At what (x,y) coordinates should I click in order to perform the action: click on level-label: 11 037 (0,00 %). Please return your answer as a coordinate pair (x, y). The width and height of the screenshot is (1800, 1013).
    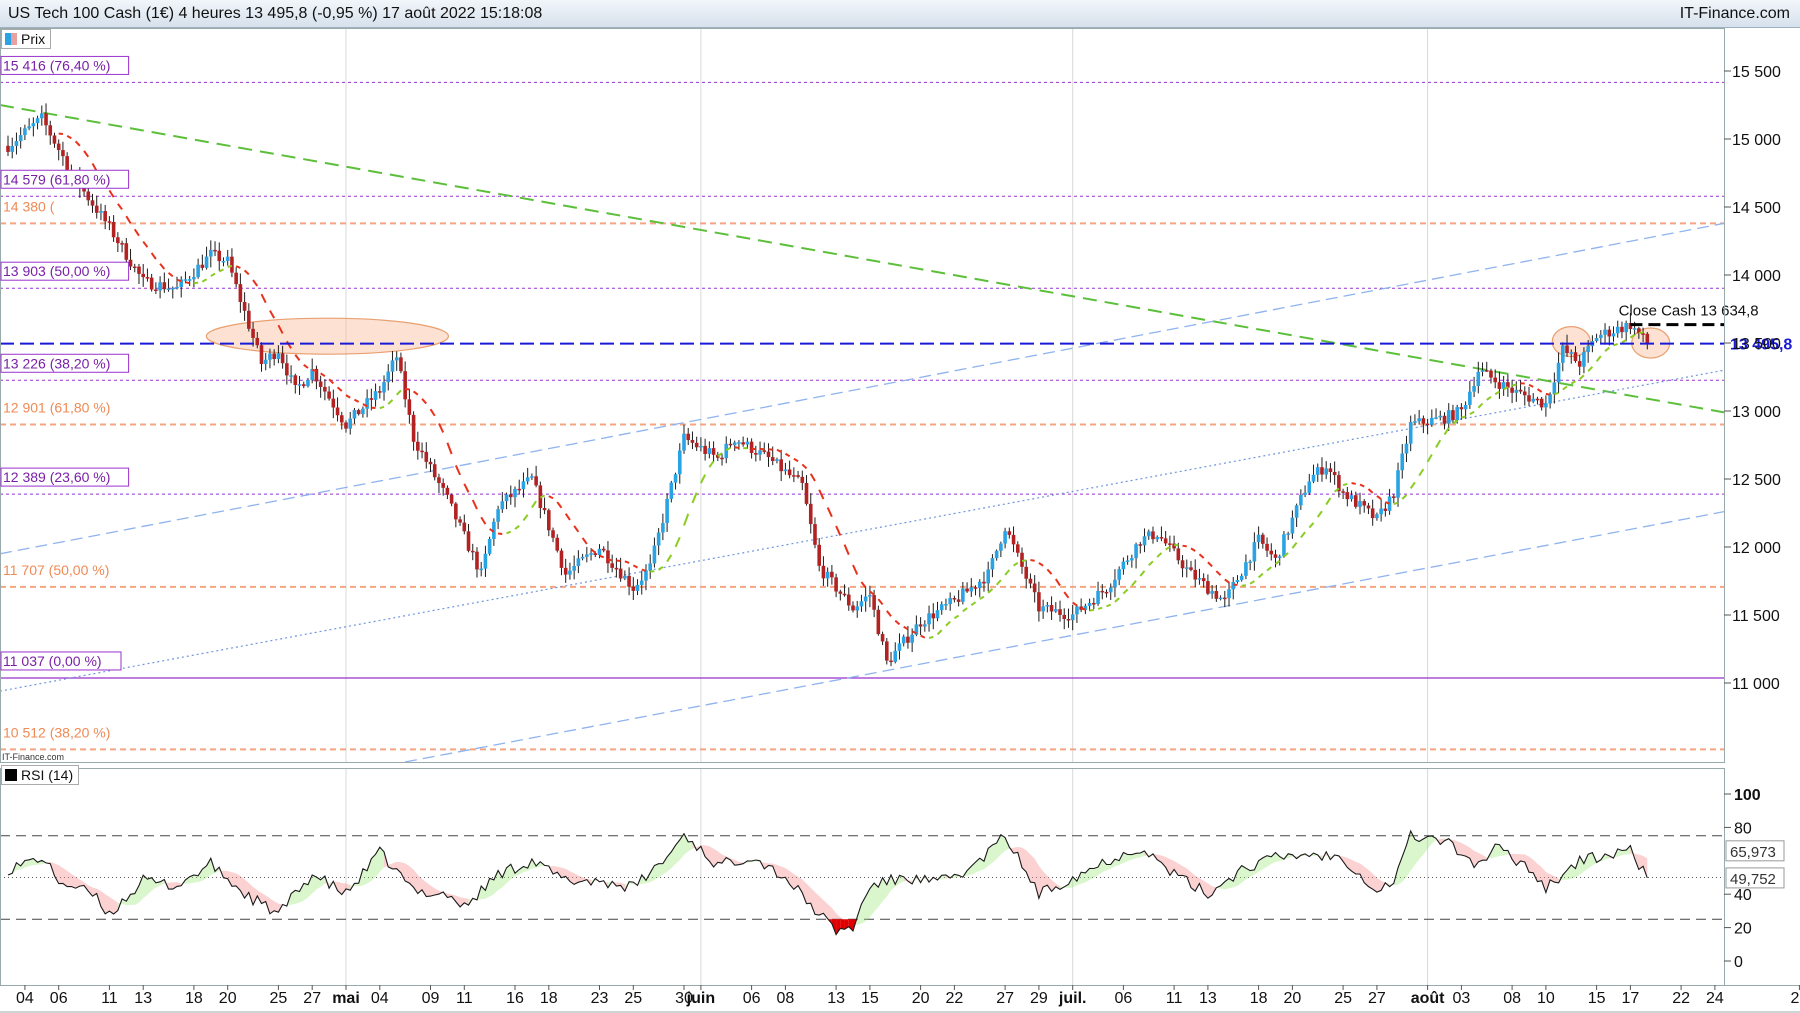
    Looking at the image, I should click on (52, 661).